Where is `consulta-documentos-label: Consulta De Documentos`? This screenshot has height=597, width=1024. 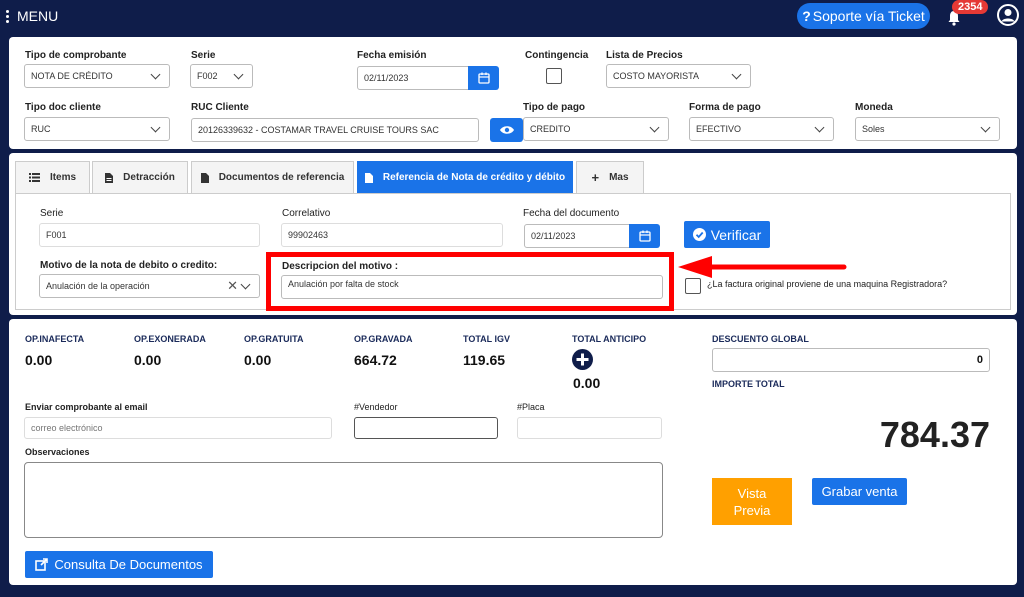 consulta-documentos-label: Consulta De Documentos is located at coordinates (128, 564).